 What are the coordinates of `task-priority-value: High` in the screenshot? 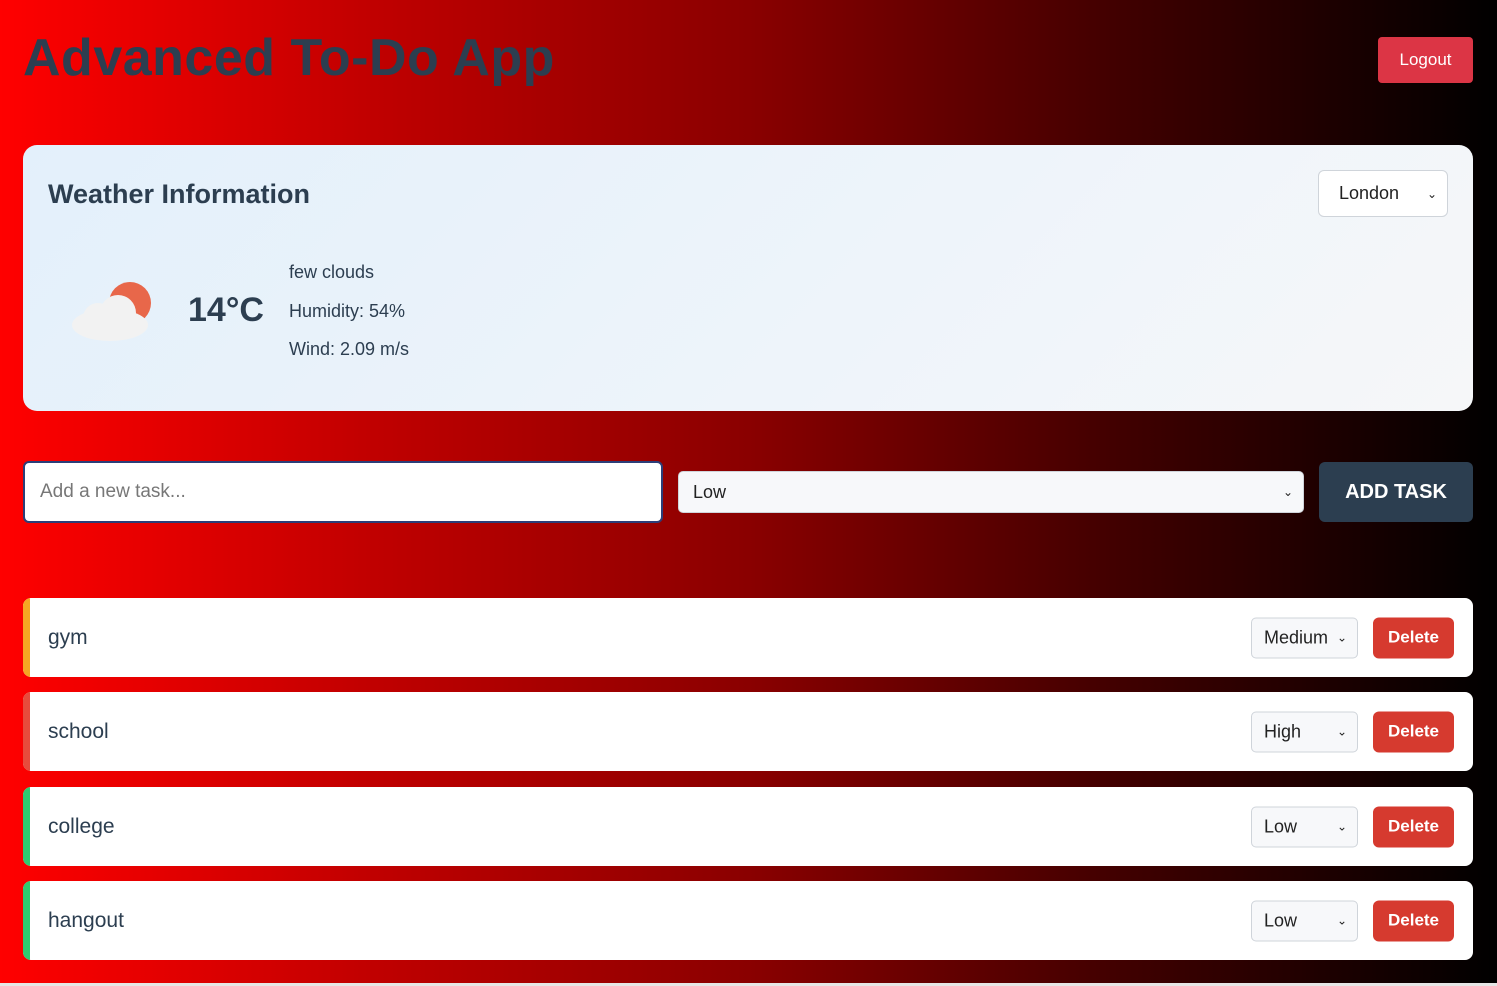 It's located at (1283, 731).